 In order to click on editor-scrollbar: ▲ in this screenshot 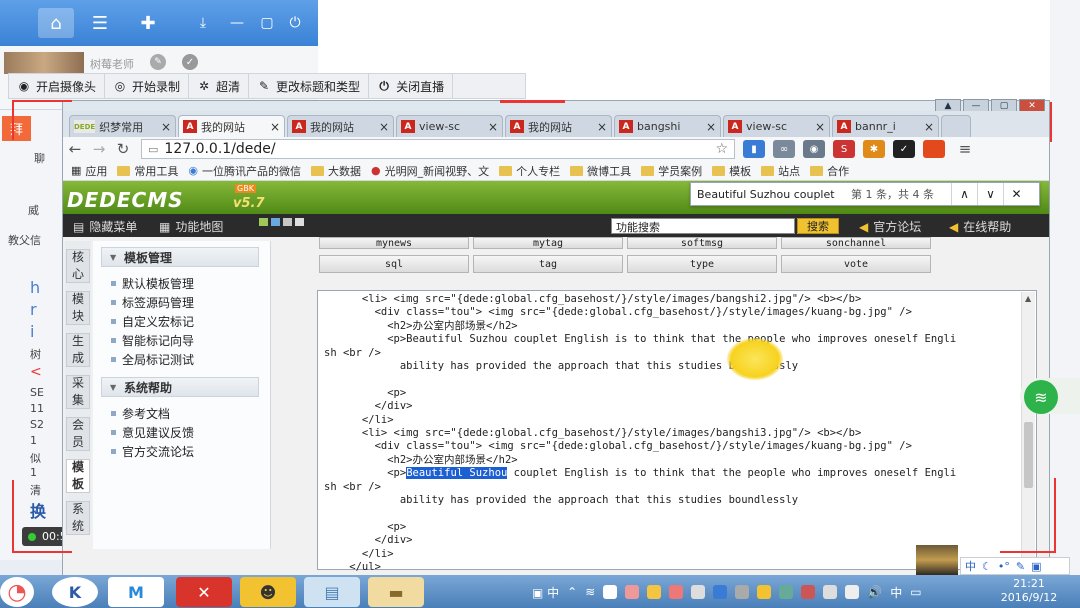, I will do `click(1028, 430)`.